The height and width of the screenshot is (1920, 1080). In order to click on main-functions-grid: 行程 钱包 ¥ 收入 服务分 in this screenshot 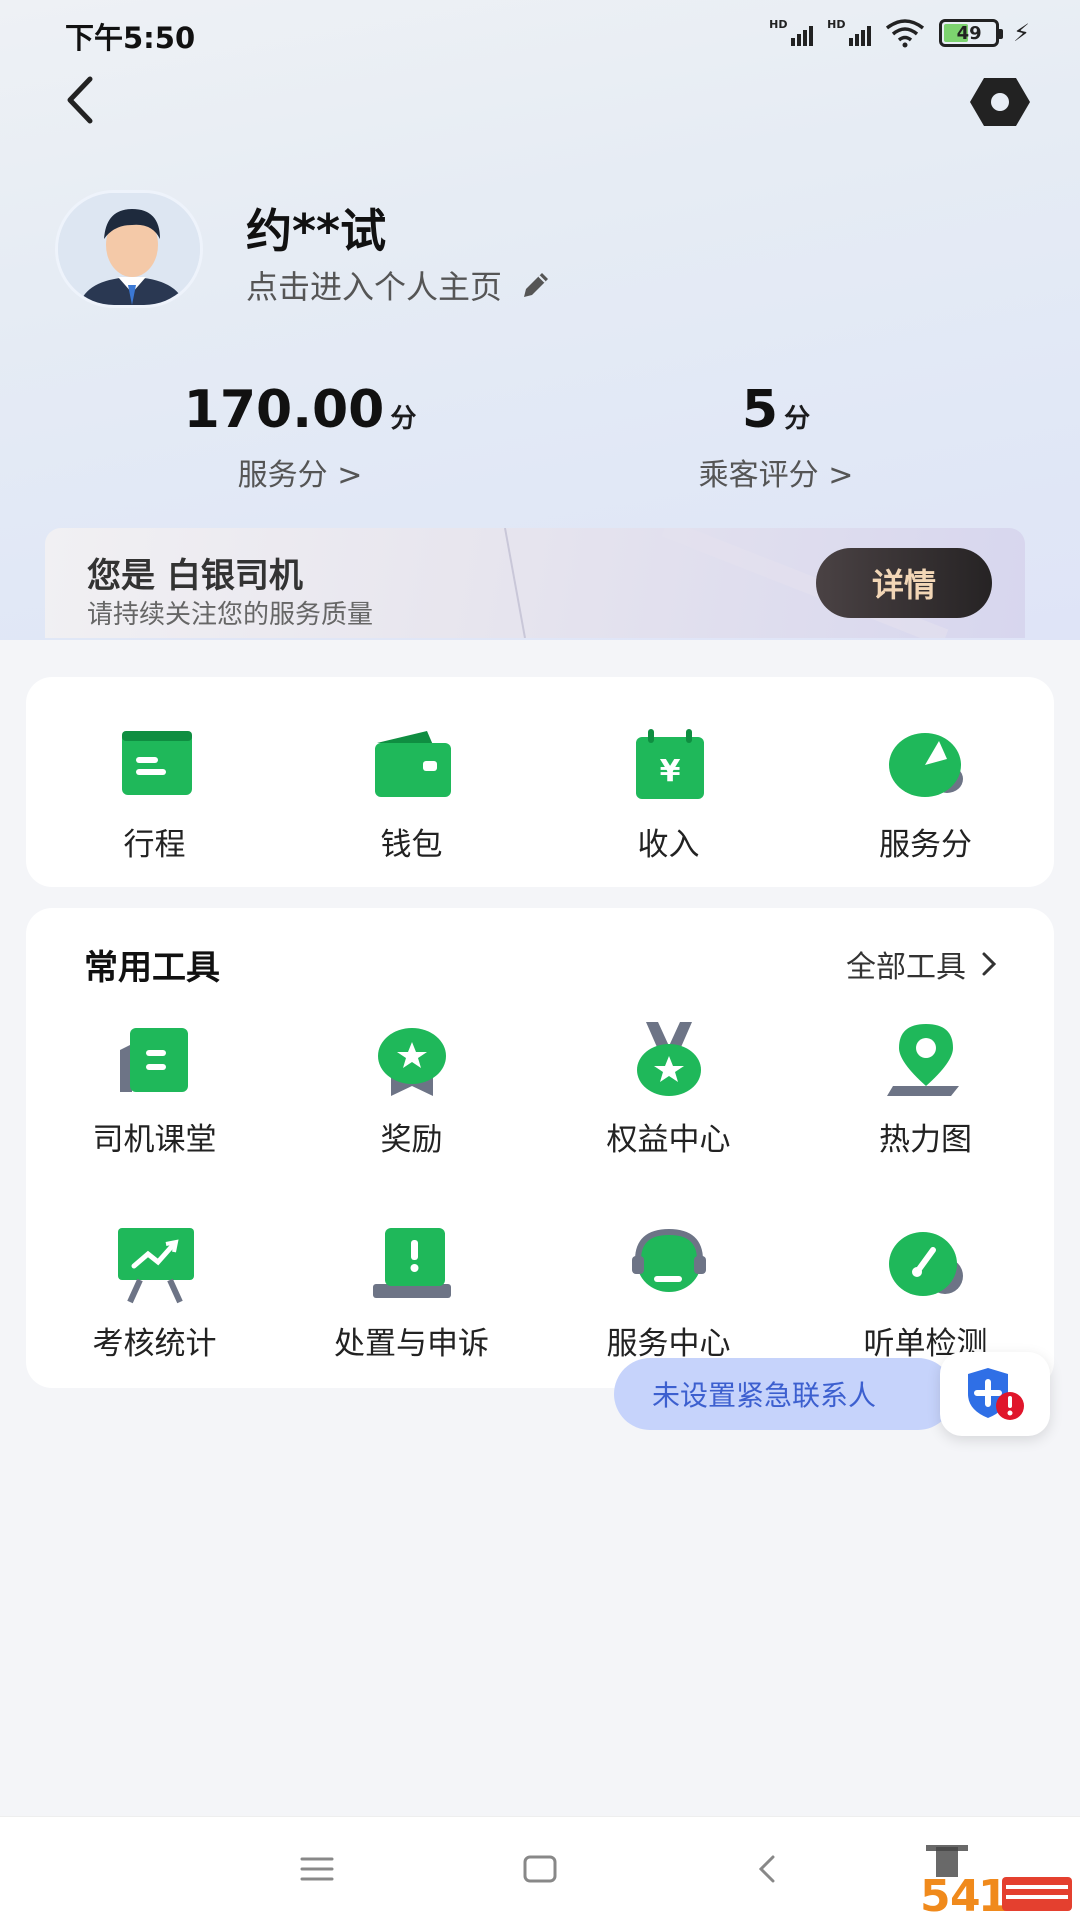, I will do `click(540, 794)`.